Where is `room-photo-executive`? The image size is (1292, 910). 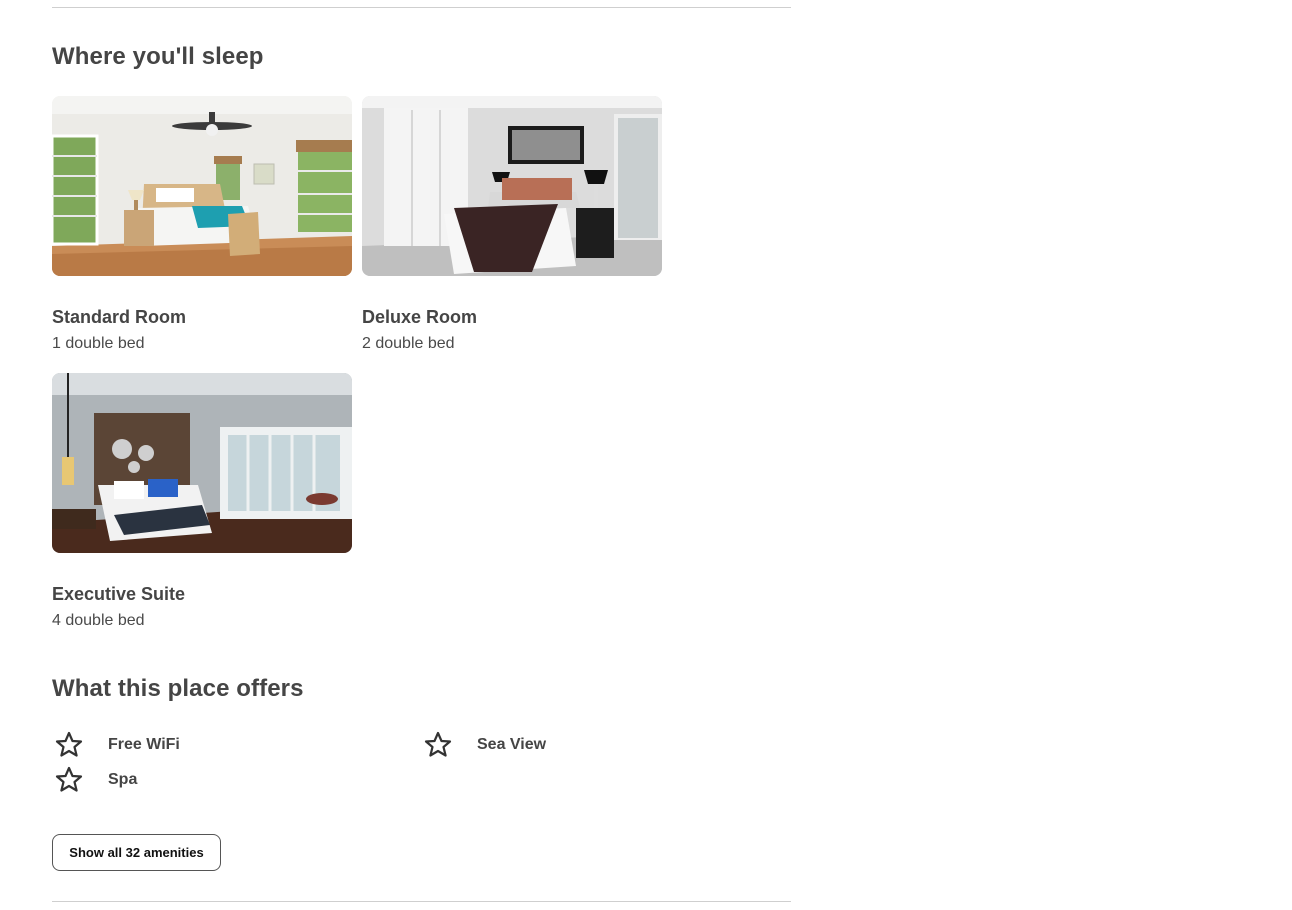
room-photo-executive is located at coordinates (202, 463).